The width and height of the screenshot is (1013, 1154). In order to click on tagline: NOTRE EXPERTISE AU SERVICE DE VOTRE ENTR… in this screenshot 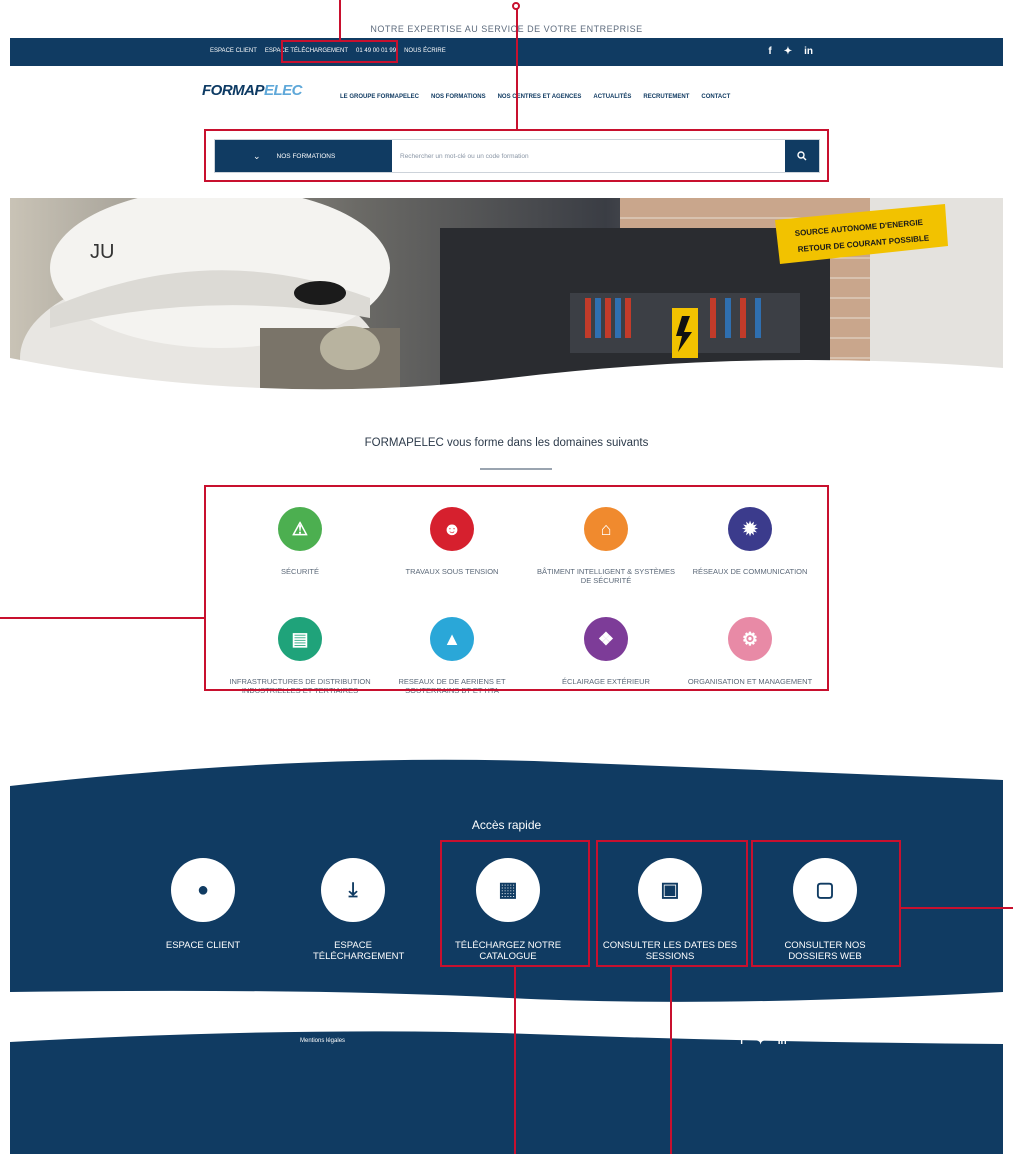, I will do `click(506, 29)`.